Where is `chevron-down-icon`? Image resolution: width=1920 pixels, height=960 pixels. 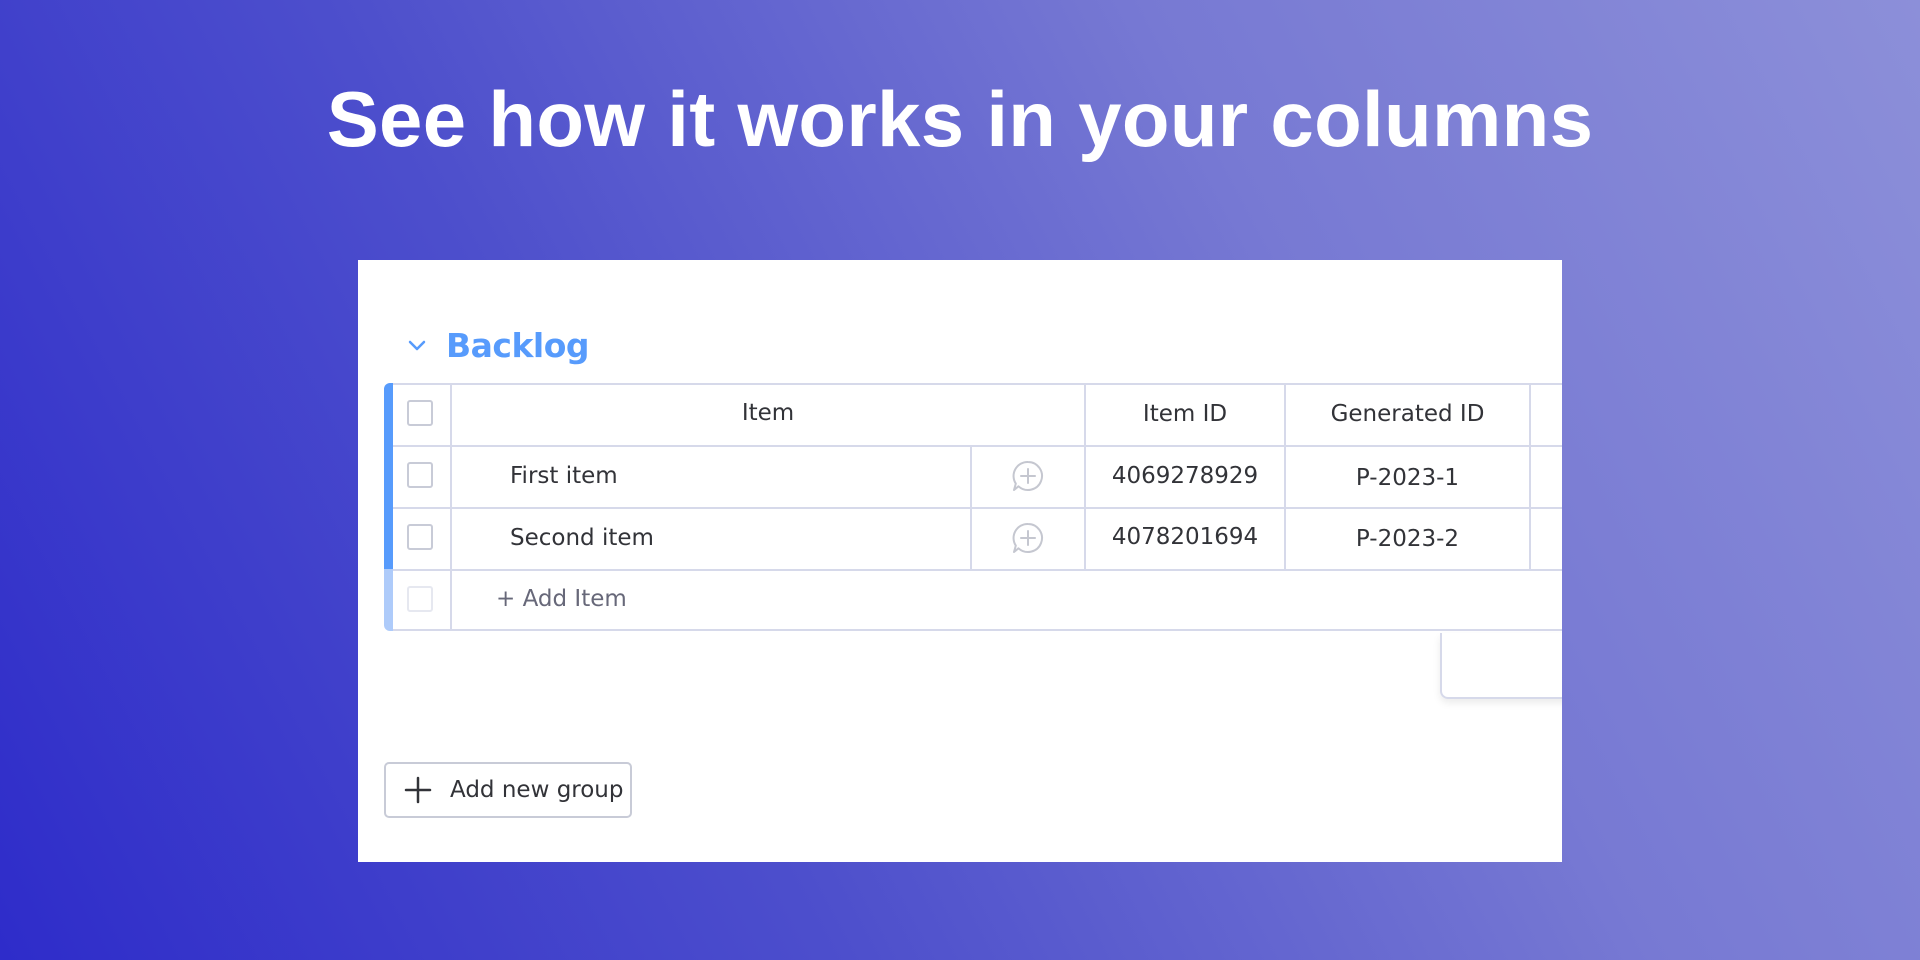
chevron-down-icon is located at coordinates (417, 346).